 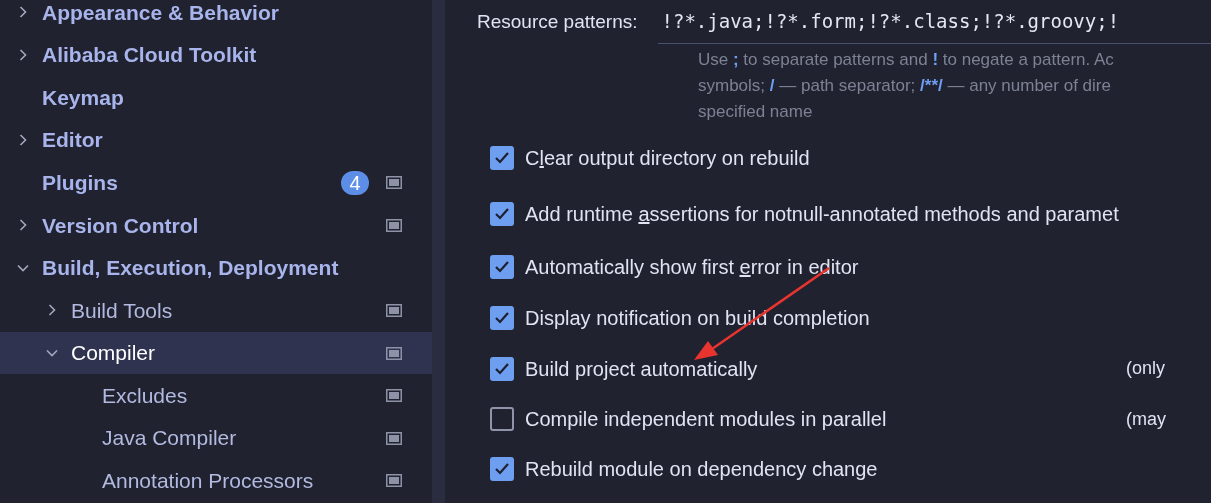 What do you see at coordinates (216, 140) in the screenshot?
I see `tree-item: Editor` at bounding box center [216, 140].